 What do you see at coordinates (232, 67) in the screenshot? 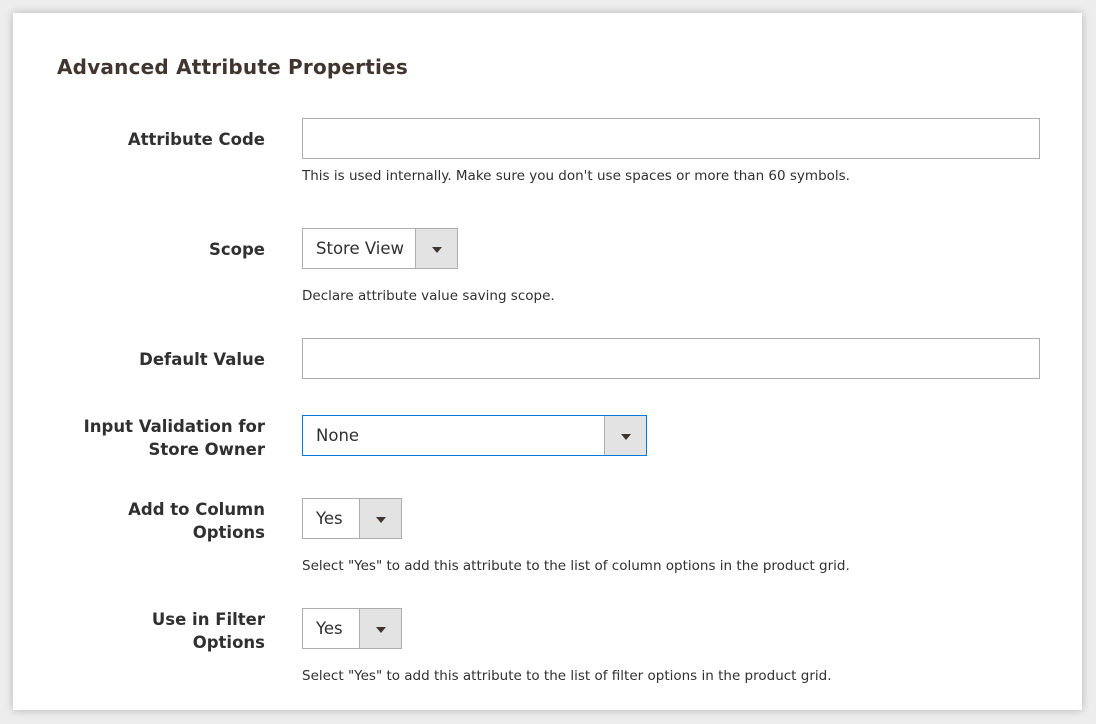
I see `section-title: Advanced Attribute Properties` at bounding box center [232, 67].